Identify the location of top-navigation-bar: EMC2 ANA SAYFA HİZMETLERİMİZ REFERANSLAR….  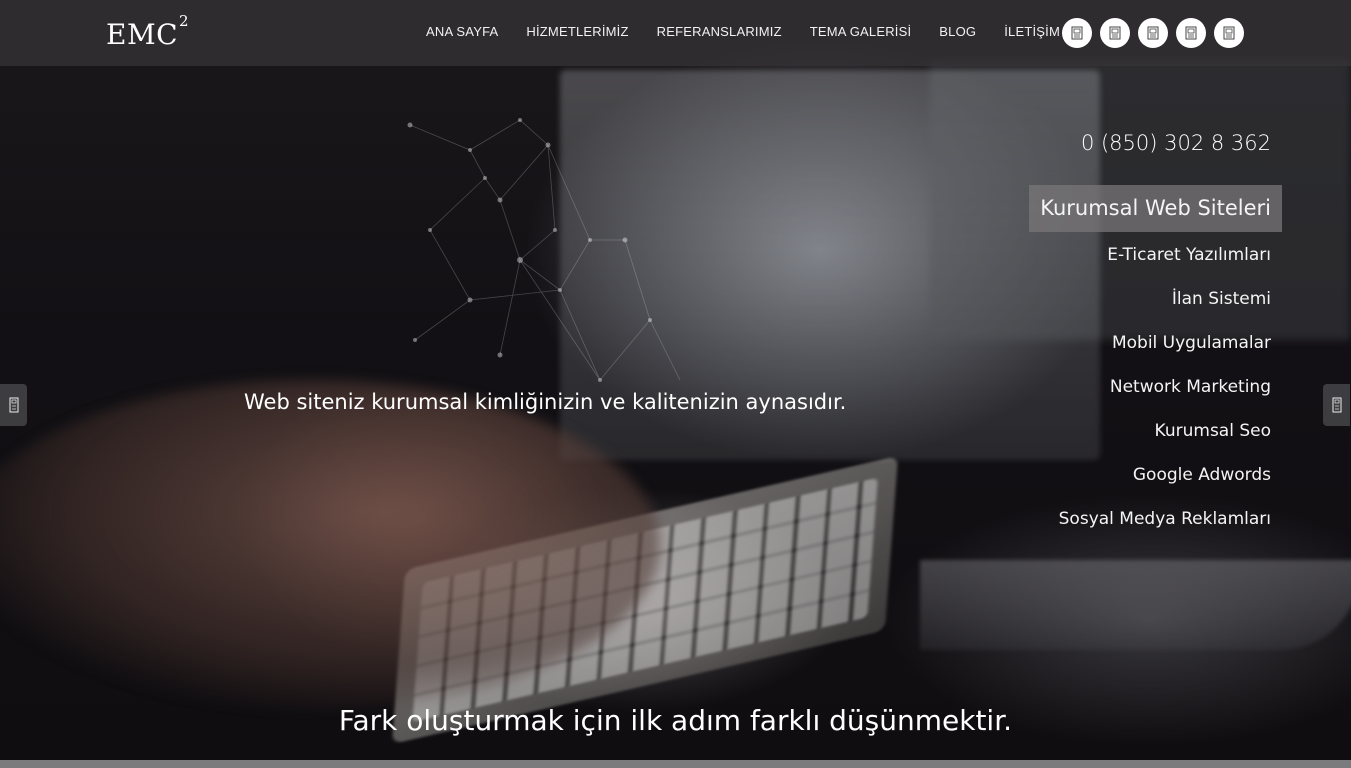
(675, 33).